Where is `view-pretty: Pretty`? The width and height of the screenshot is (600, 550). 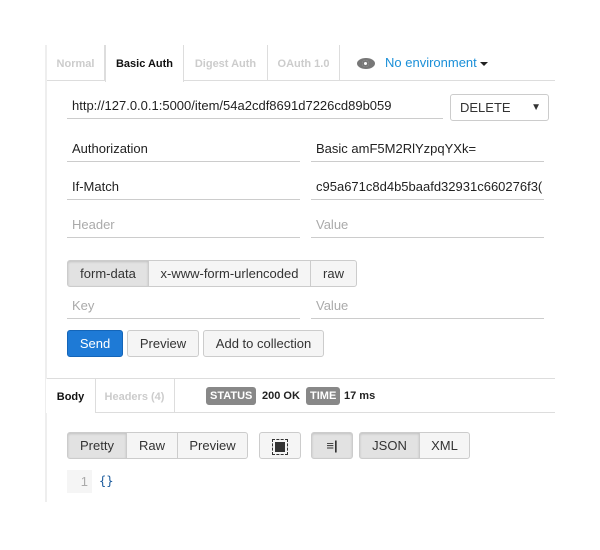 view-pretty: Pretty is located at coordinates (97, 445).